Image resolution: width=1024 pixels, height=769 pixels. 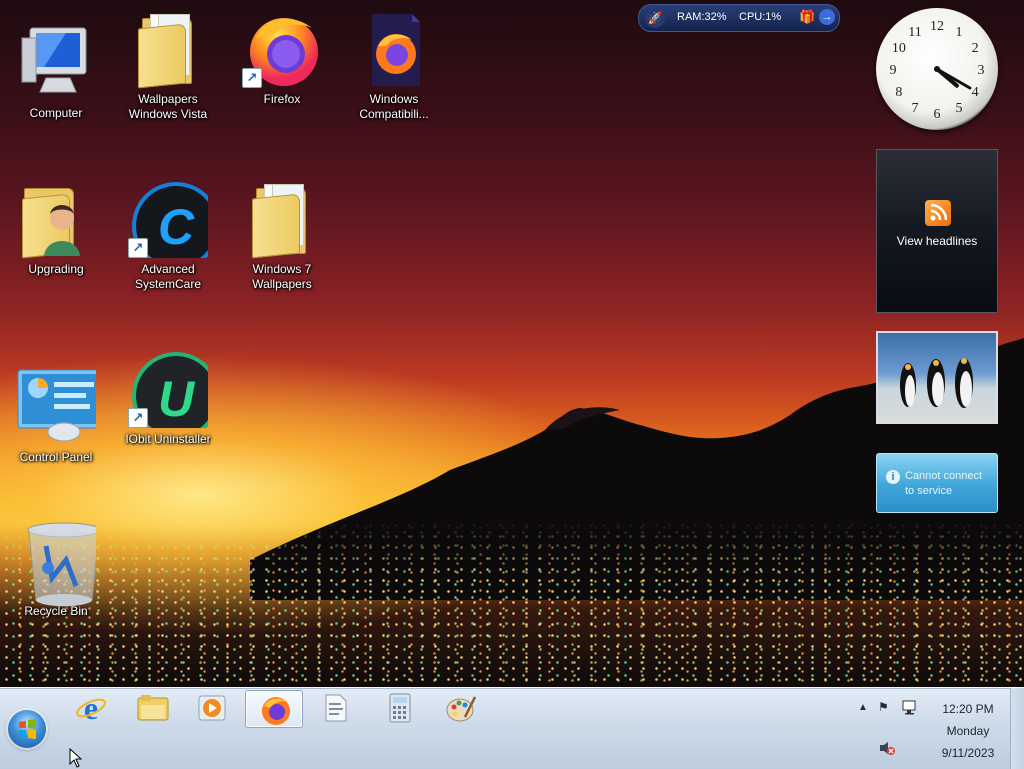 I want to click on clock-numeral: 2, so click(x=975, y=48).